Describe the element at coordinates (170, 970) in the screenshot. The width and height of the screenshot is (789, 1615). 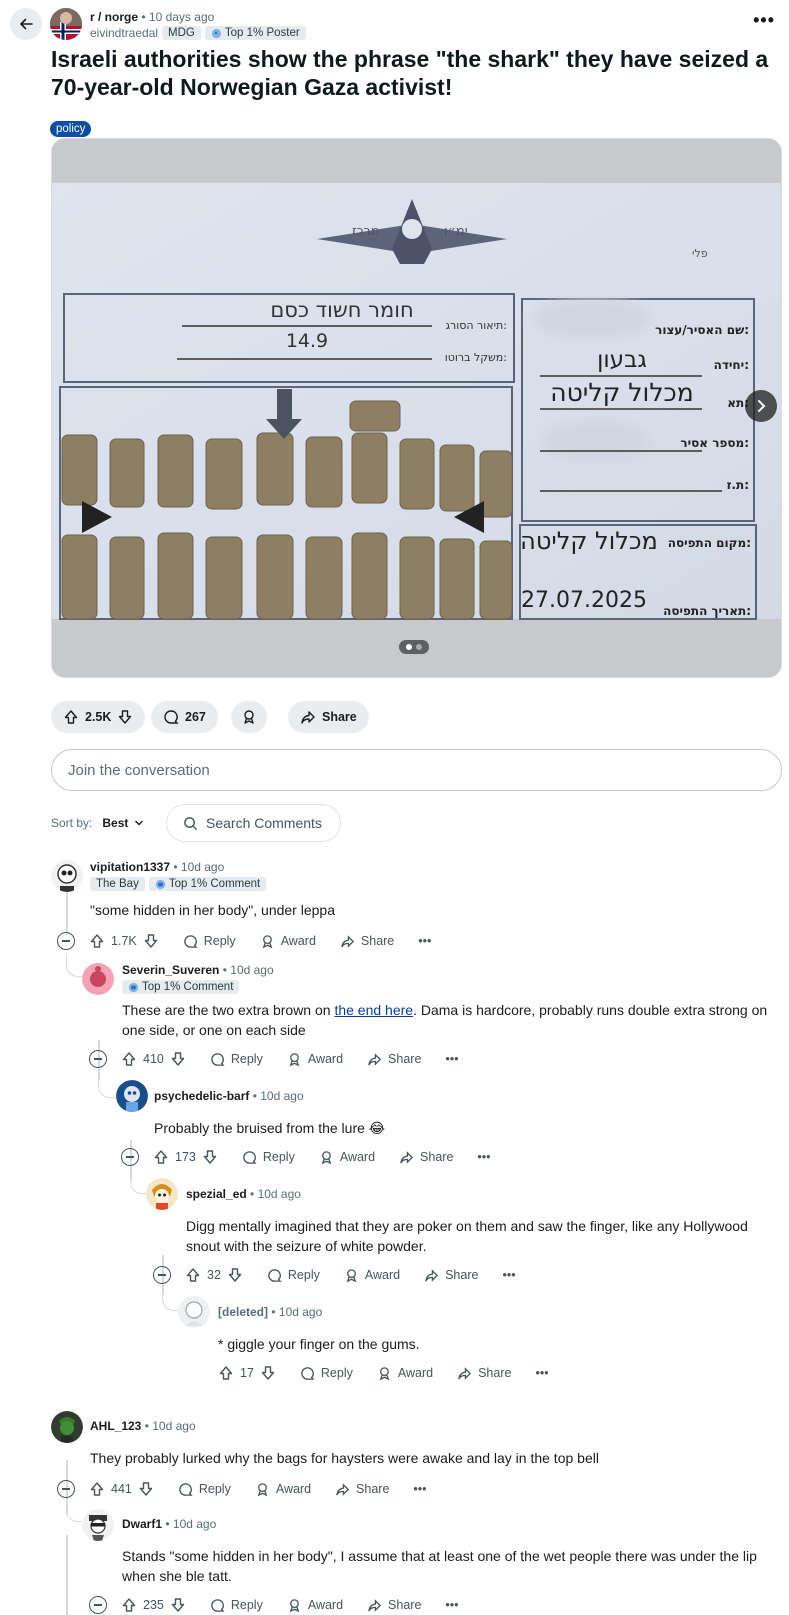
I see `comment-author: Severin_Suveren` at that location.